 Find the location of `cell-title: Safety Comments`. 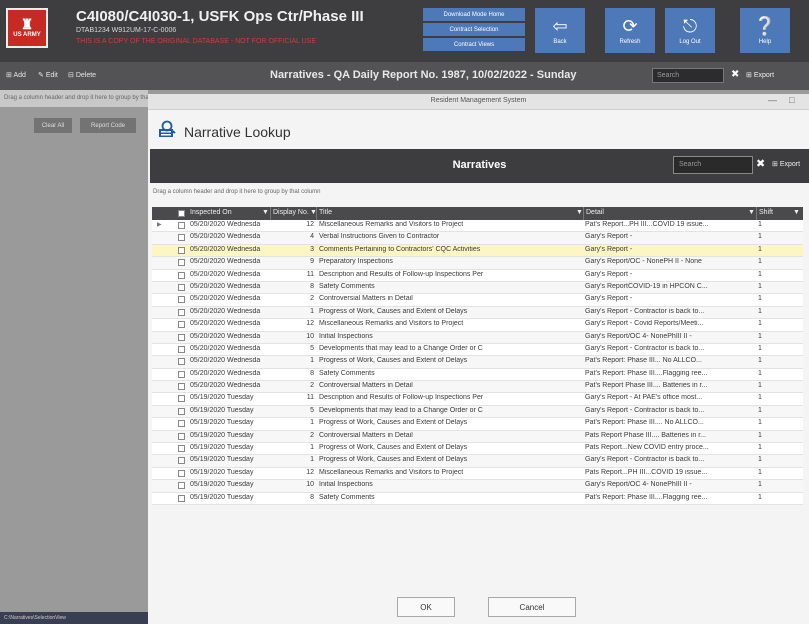

cell-title: Safety Comments is located at coordinates (347, 286).